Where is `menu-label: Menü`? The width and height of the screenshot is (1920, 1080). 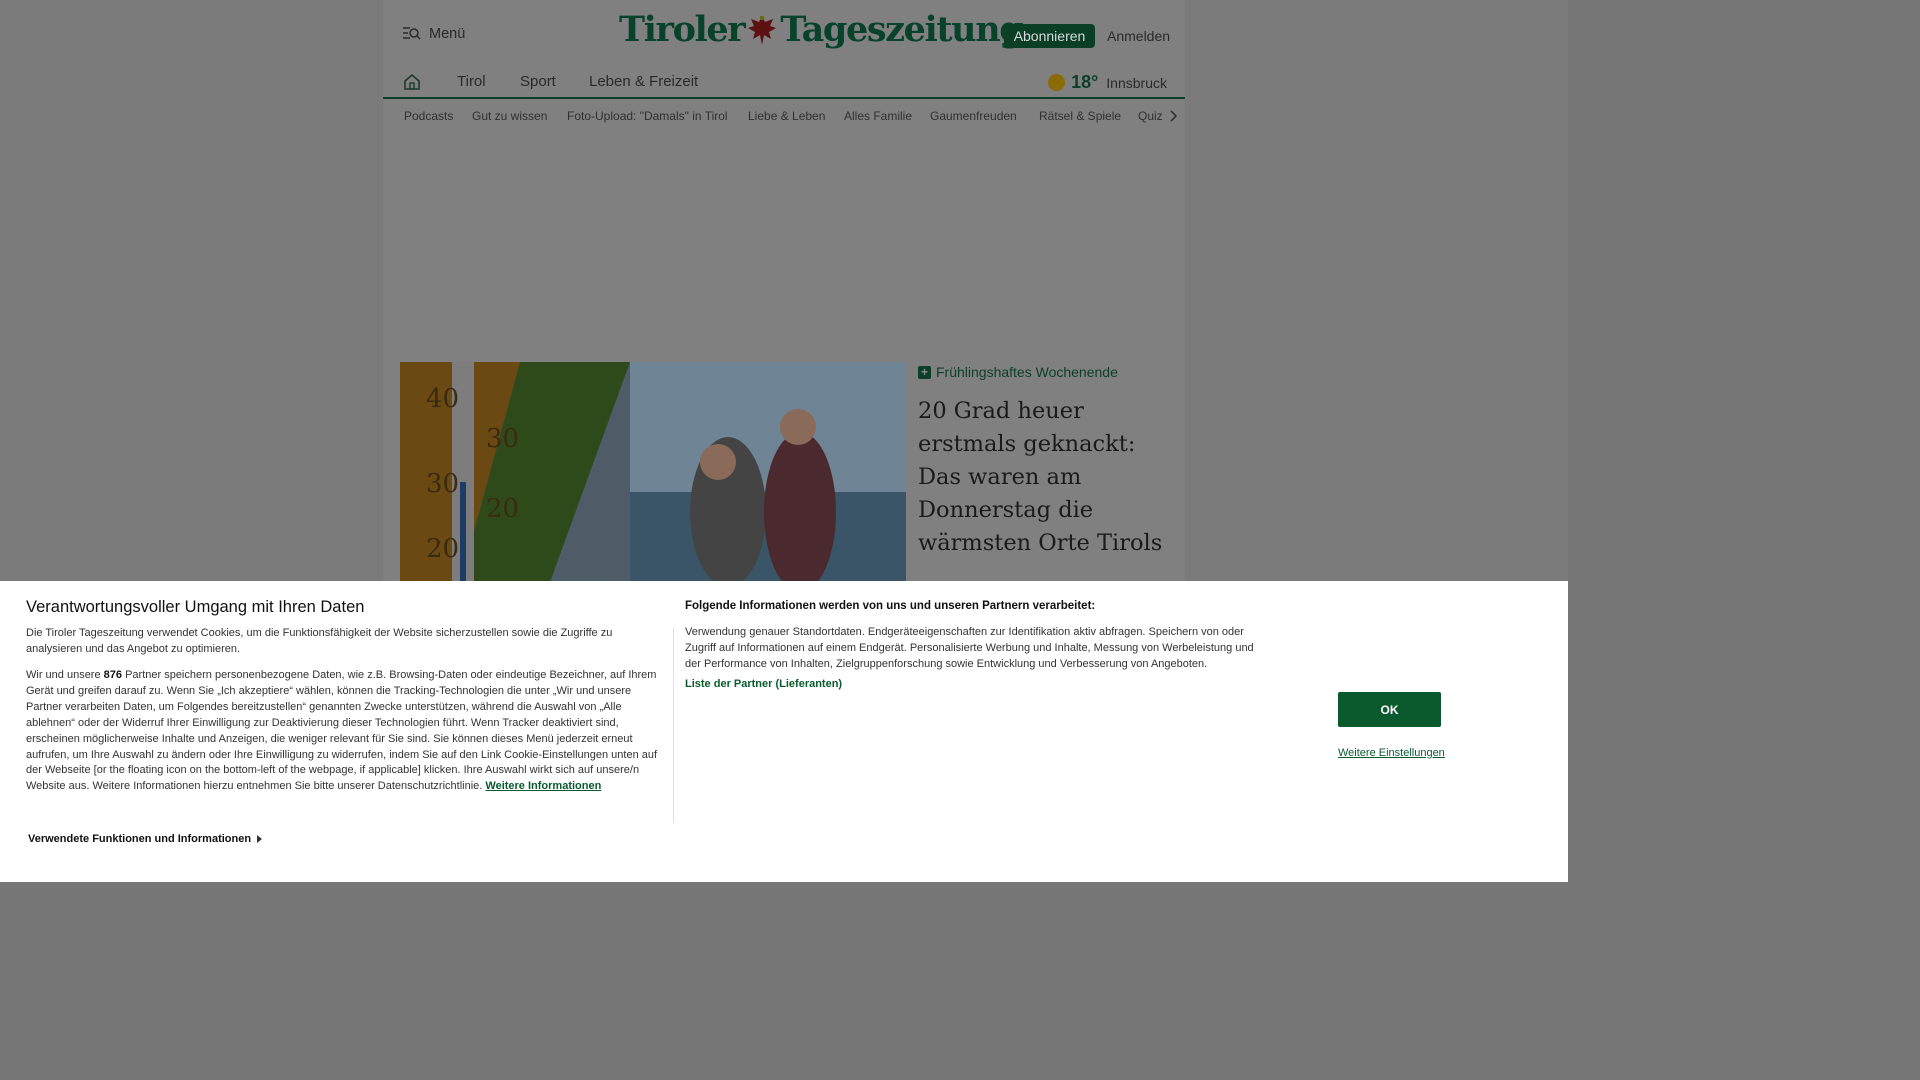
menu-label: Menü is located at coordinates (447, 34).